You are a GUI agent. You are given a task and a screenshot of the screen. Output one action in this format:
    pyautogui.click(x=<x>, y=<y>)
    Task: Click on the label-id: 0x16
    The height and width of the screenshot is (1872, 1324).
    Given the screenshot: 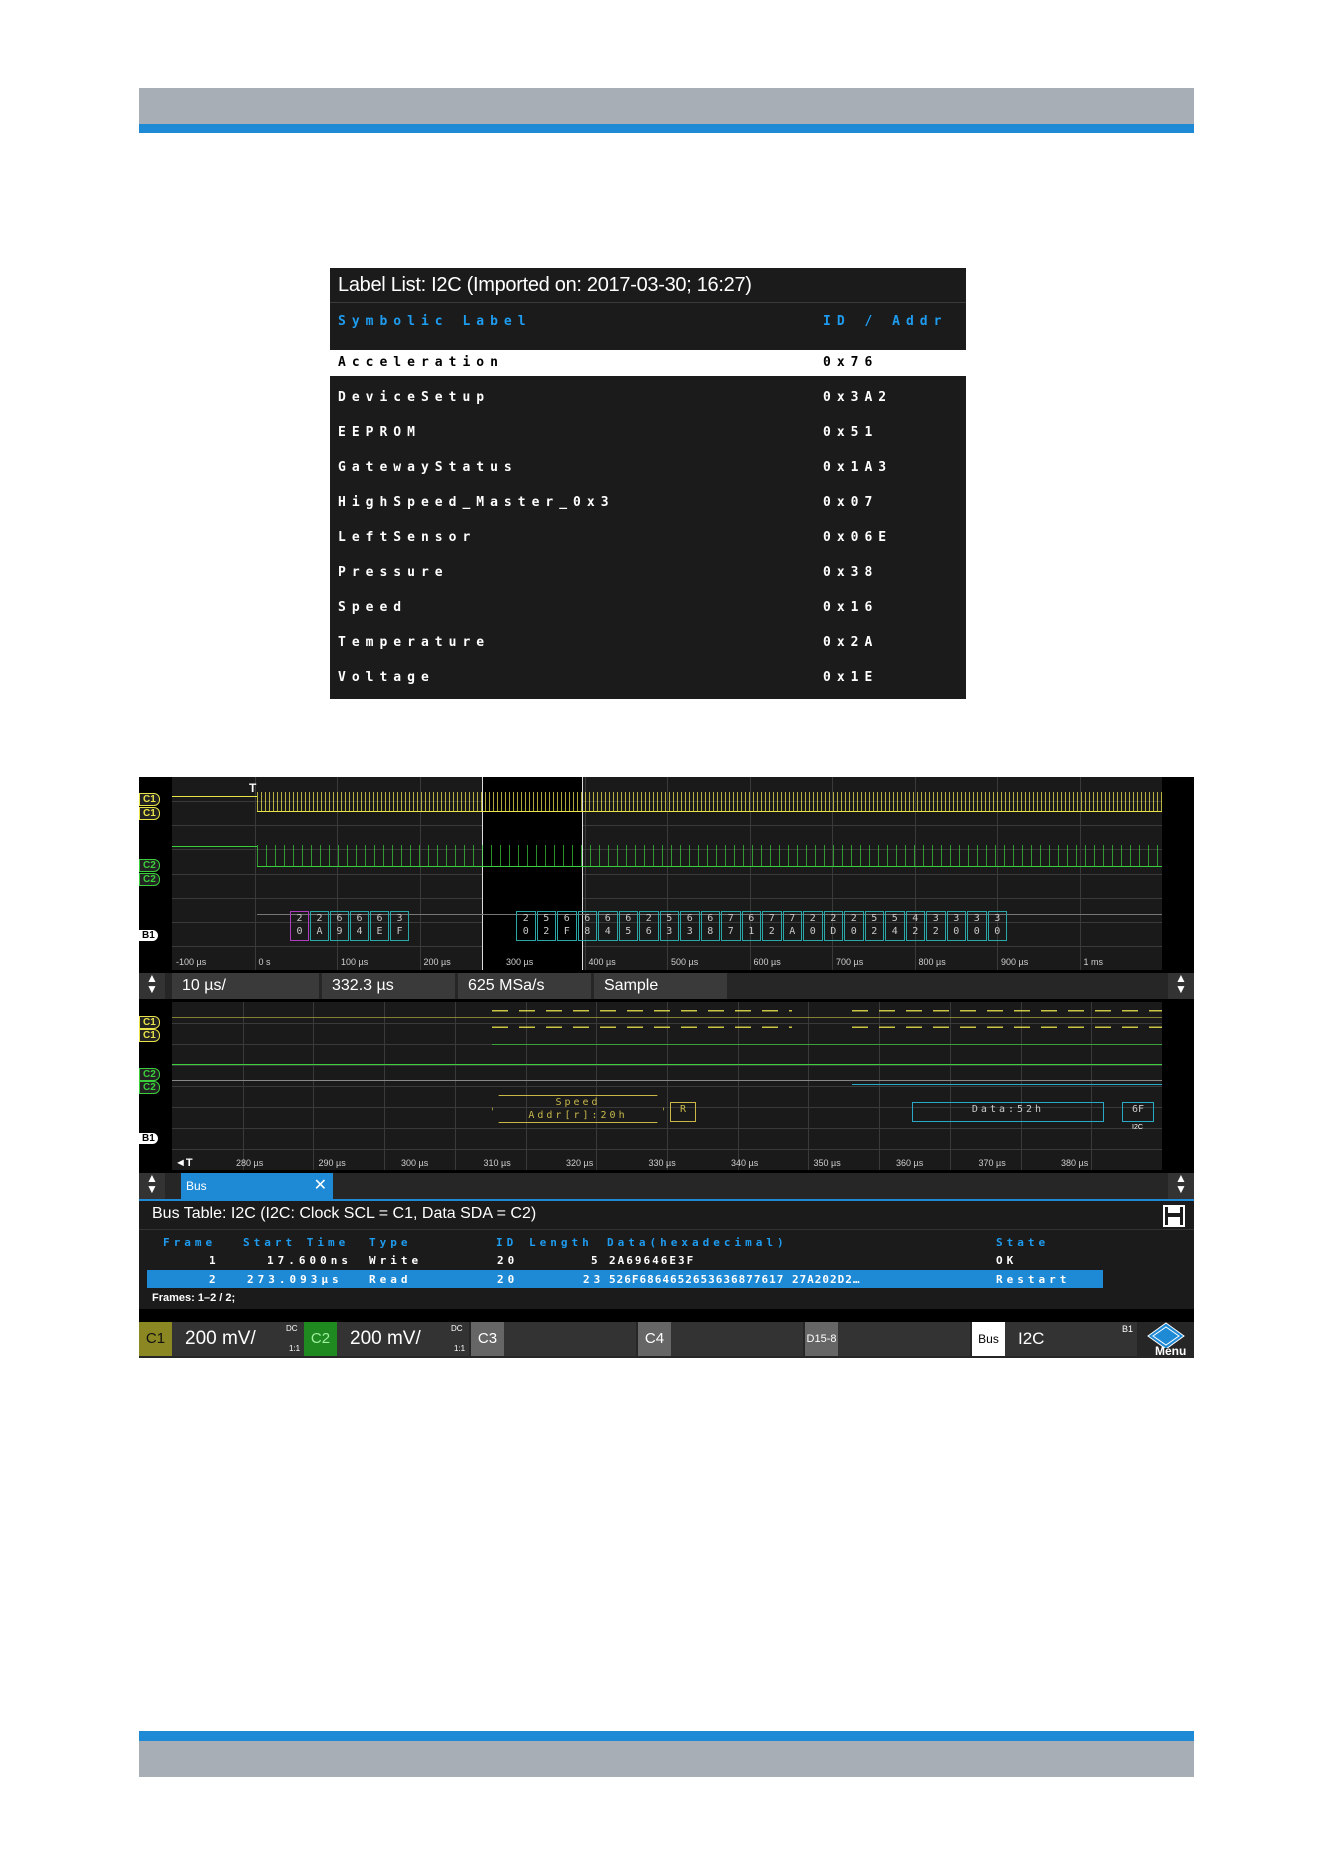 What is the action you would take?
    pyautogui.click(x=851, y=607)
    